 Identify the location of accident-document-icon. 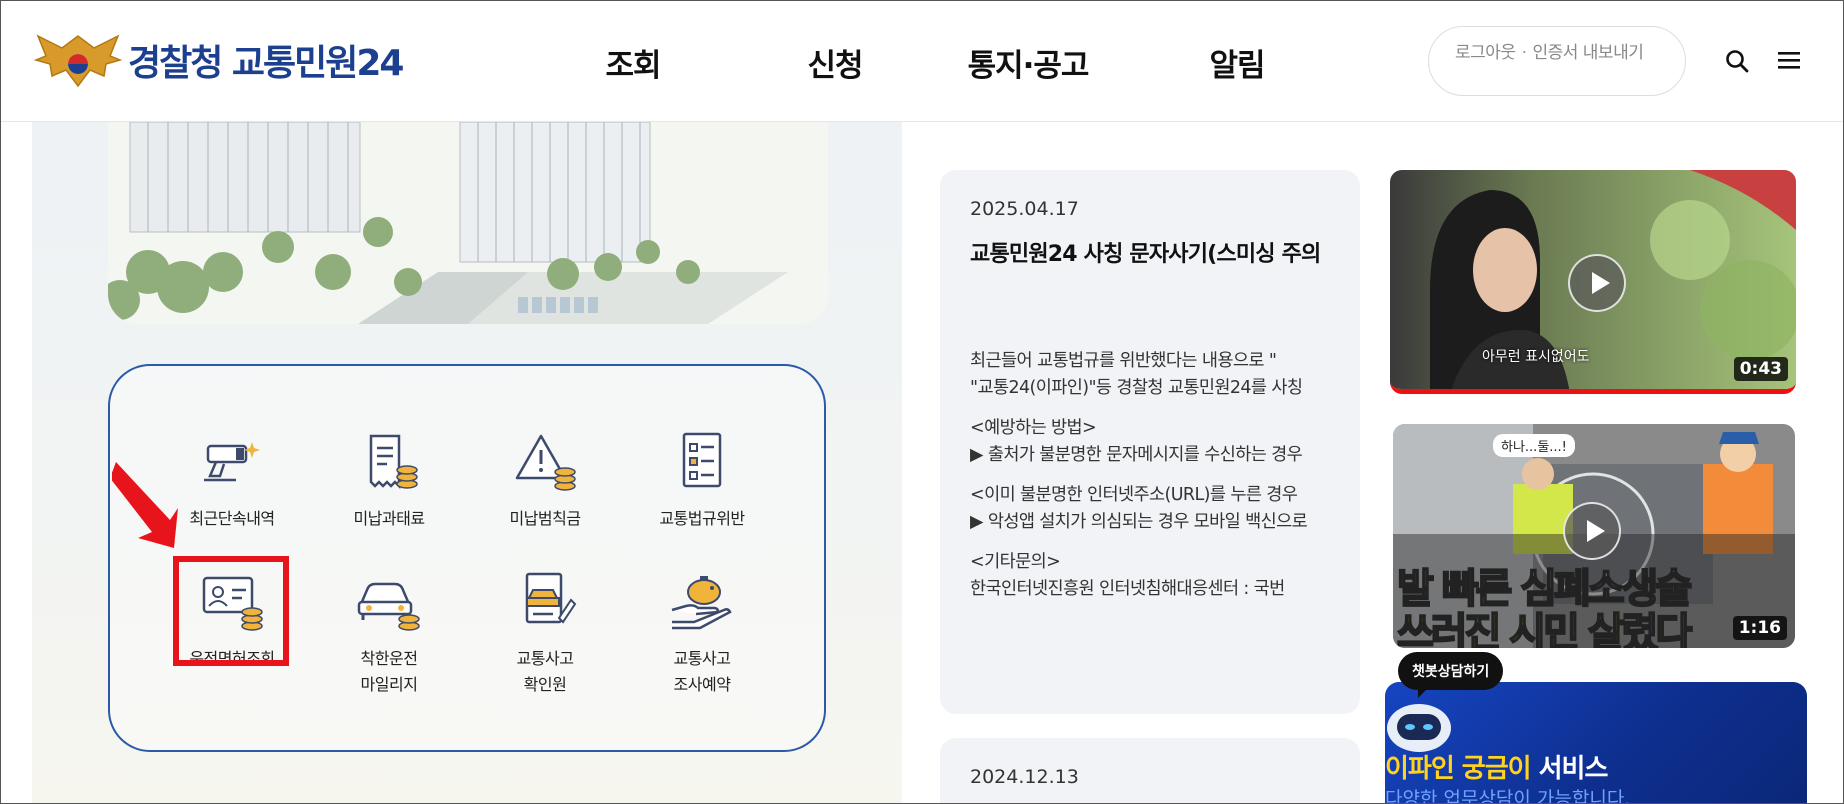
(551, 598).